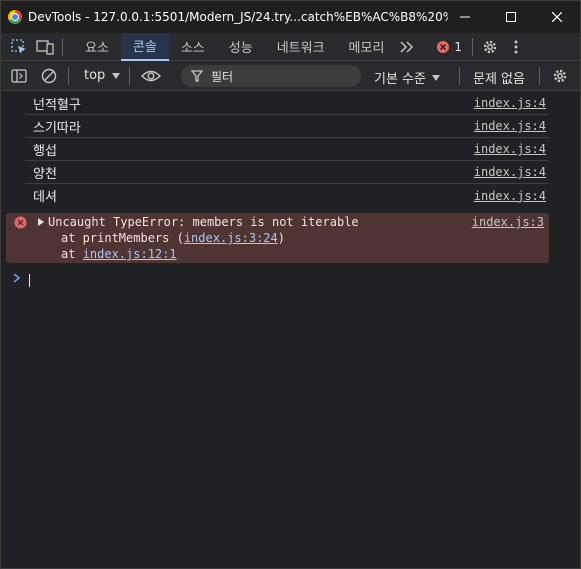 Image resolution: width=581 pixels, height=569 pixels. I want to click on console-input, so click(29, 280).